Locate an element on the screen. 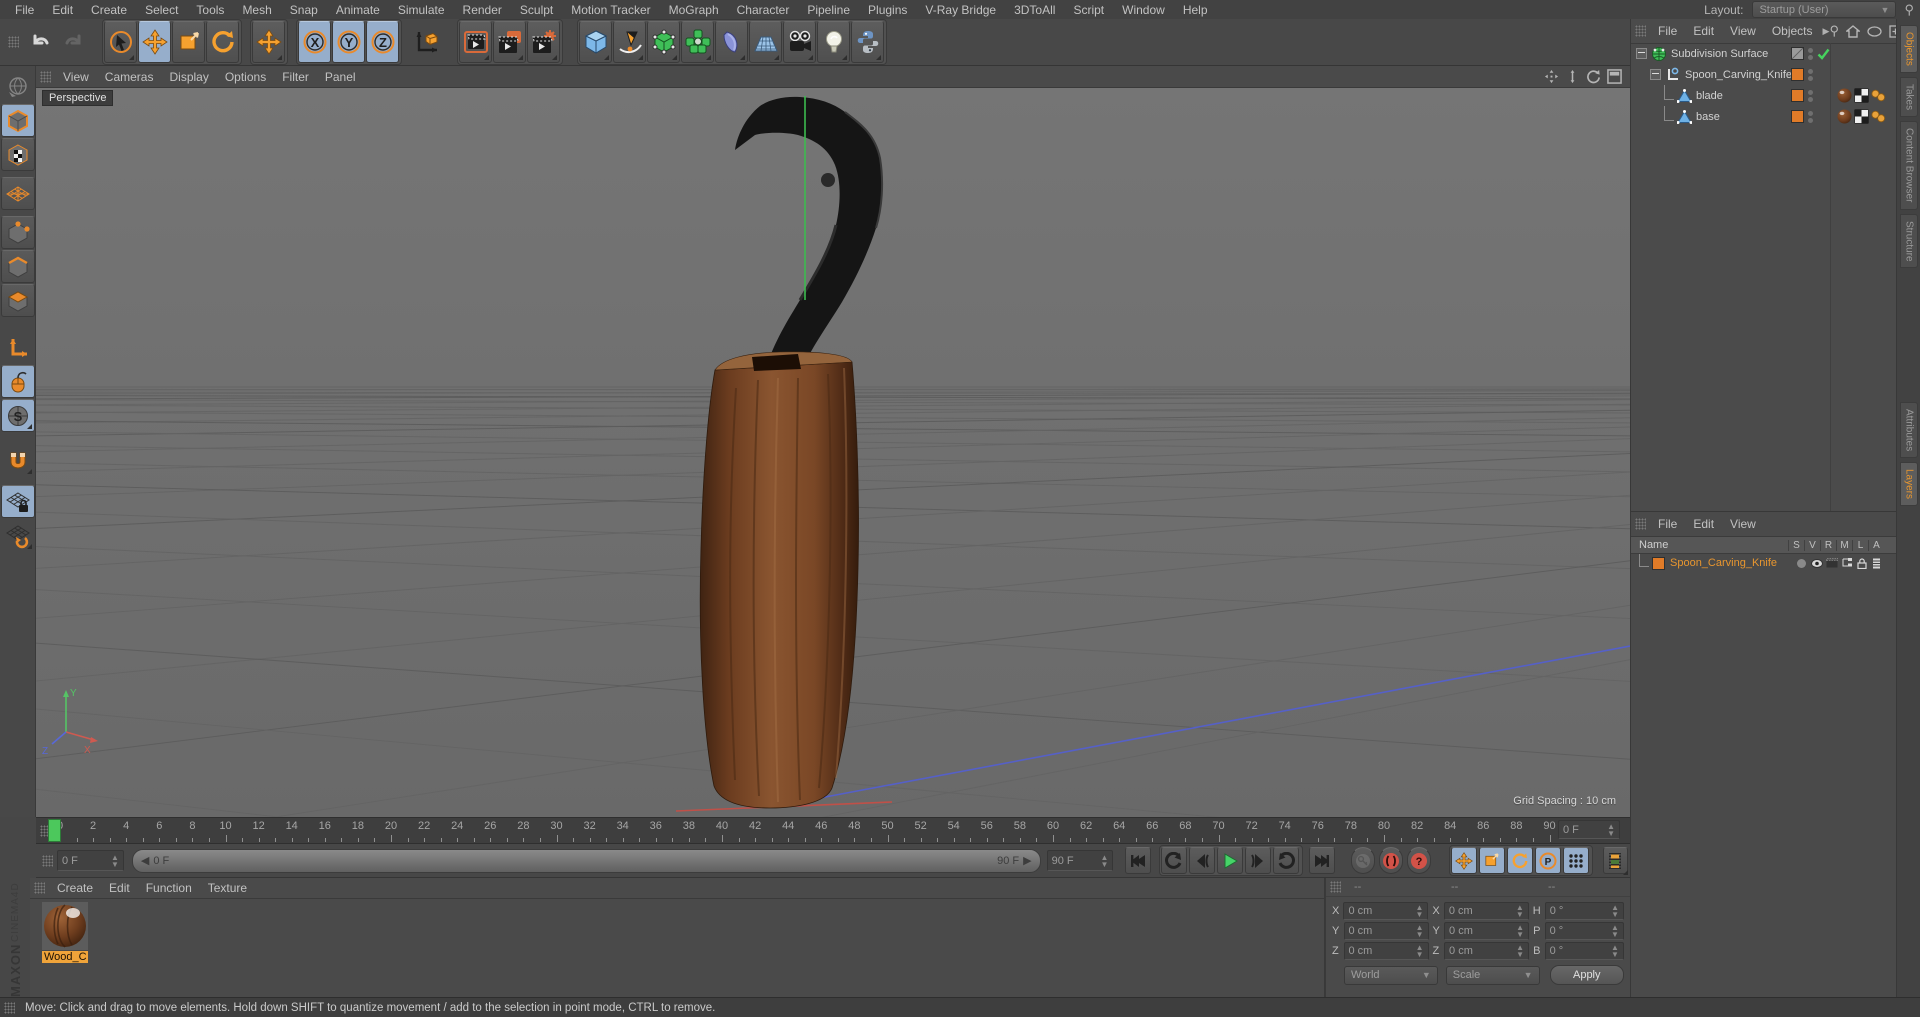  menu-script: Script is located at coordinates (1088, 10).